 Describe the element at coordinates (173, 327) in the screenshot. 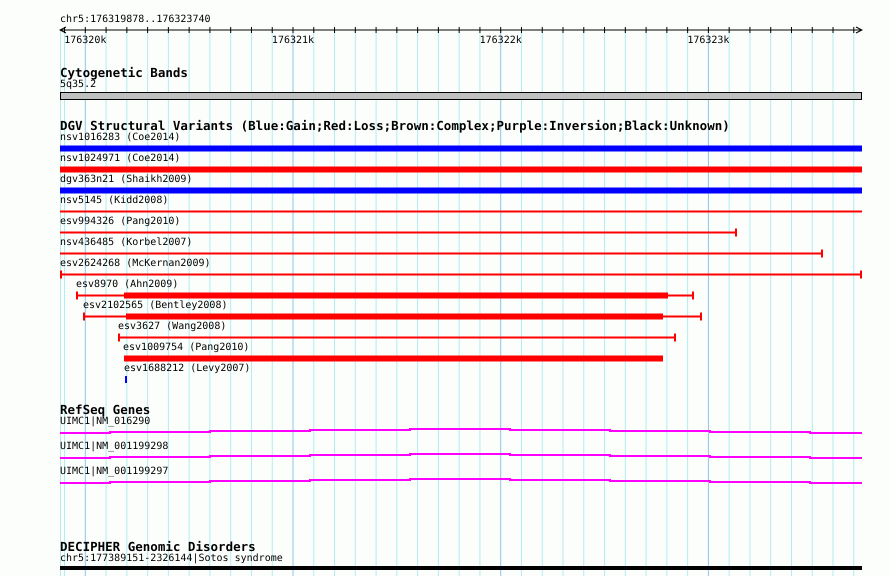

I see `feature-label: esv3627 (Wang2008)` at that location.